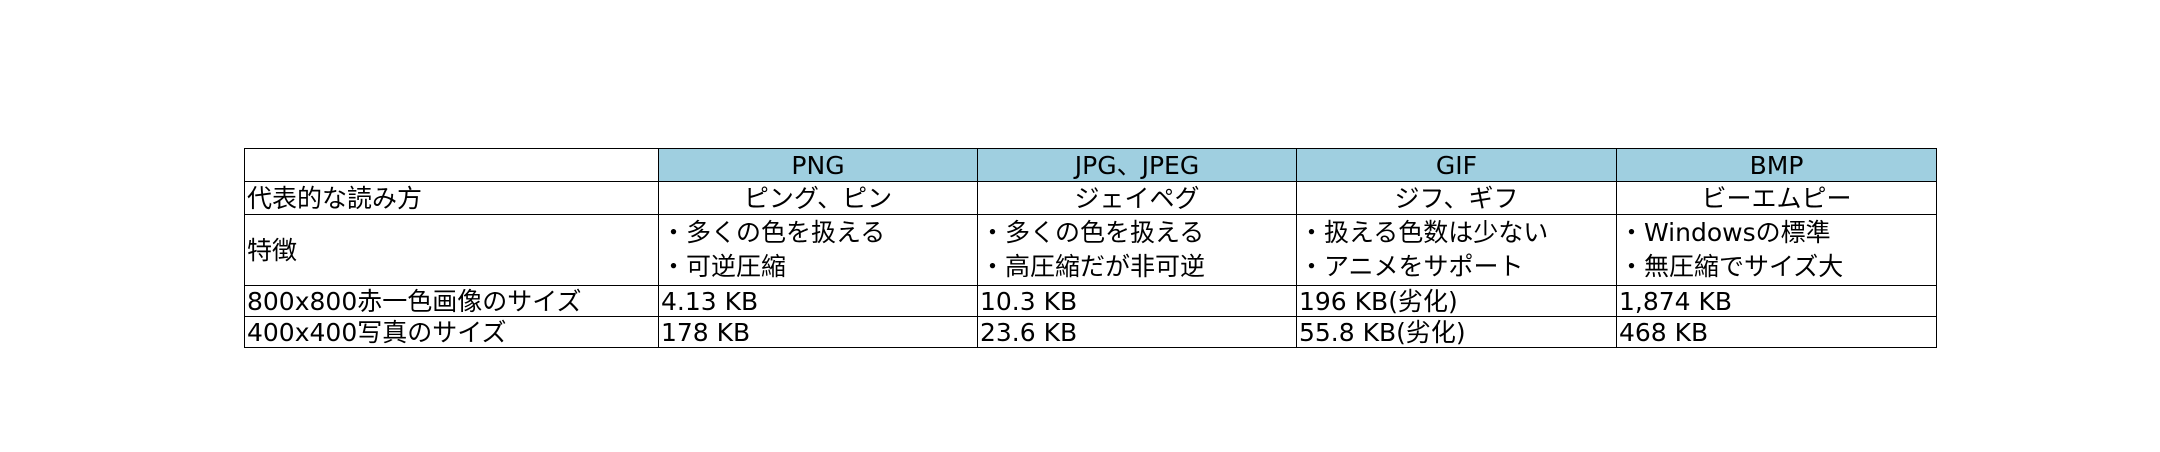  What do you see at coordinates (451, 301) in the screenshot?
I see `row-label-size-800: 800x800赤一色画像のサイズ` at bounding box center [451, 301].